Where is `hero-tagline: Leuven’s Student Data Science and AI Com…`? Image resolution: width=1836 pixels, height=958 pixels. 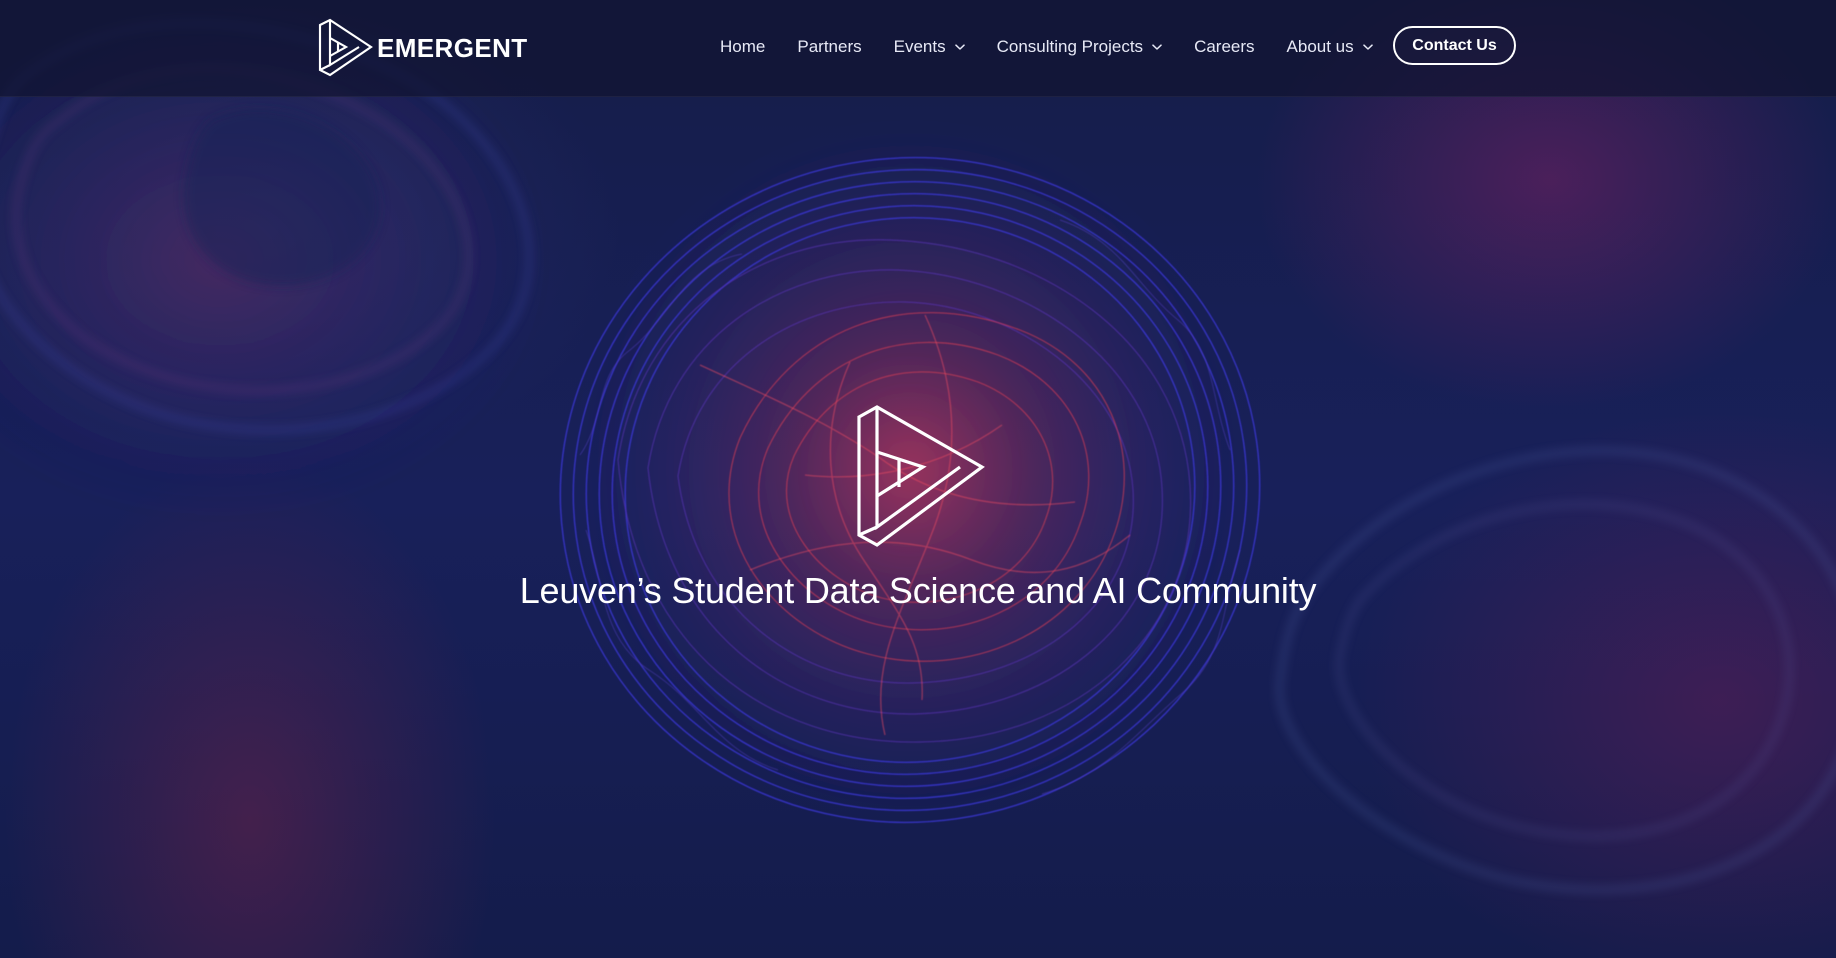 hero-tagline: Leuven’s Student Data Science and AI Com… is located at coordinates (918, 590).